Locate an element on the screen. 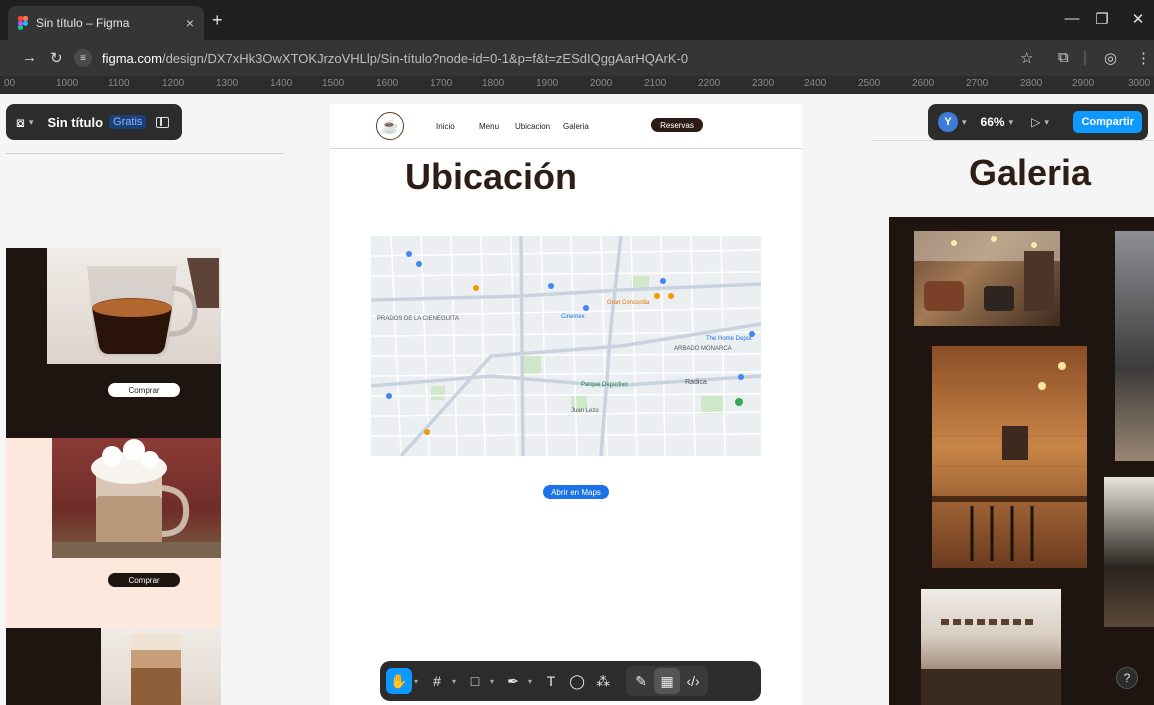  plan-badge: Gratis is located at coordinates (128, 122).